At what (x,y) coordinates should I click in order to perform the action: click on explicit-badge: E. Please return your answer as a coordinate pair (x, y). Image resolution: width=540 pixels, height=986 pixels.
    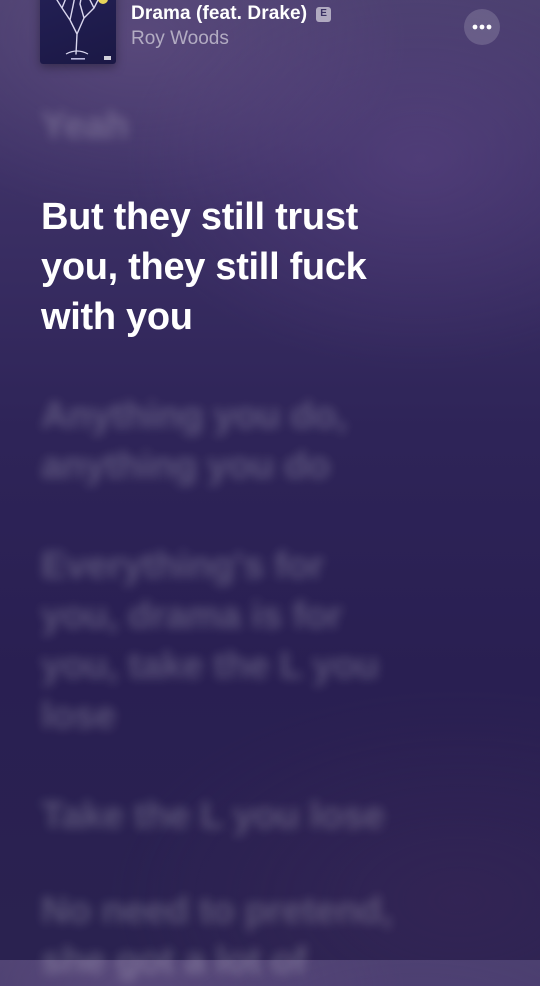
    Looking at the image, I should click on (324, 14).